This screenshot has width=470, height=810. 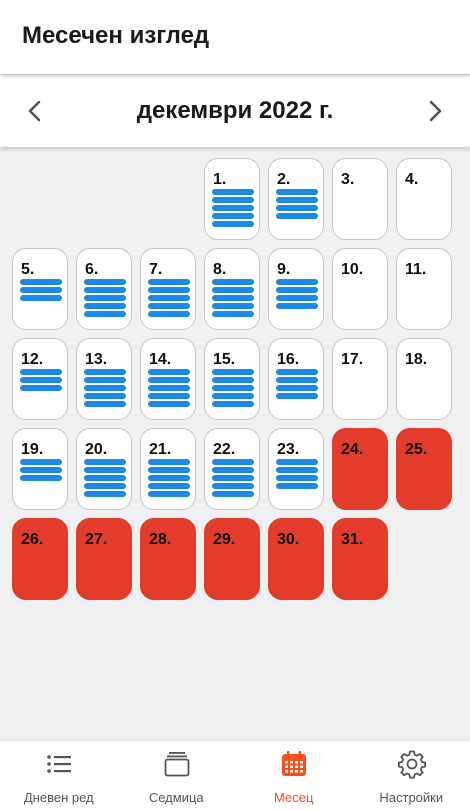 I want to click on nav-item-settings: Настройки, so click(x=411, y=775).